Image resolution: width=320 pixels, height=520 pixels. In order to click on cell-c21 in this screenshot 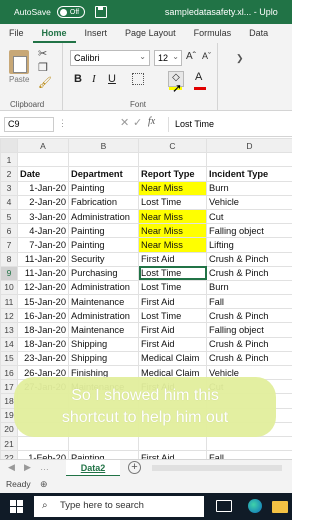, I will do `click(172, 443)`.